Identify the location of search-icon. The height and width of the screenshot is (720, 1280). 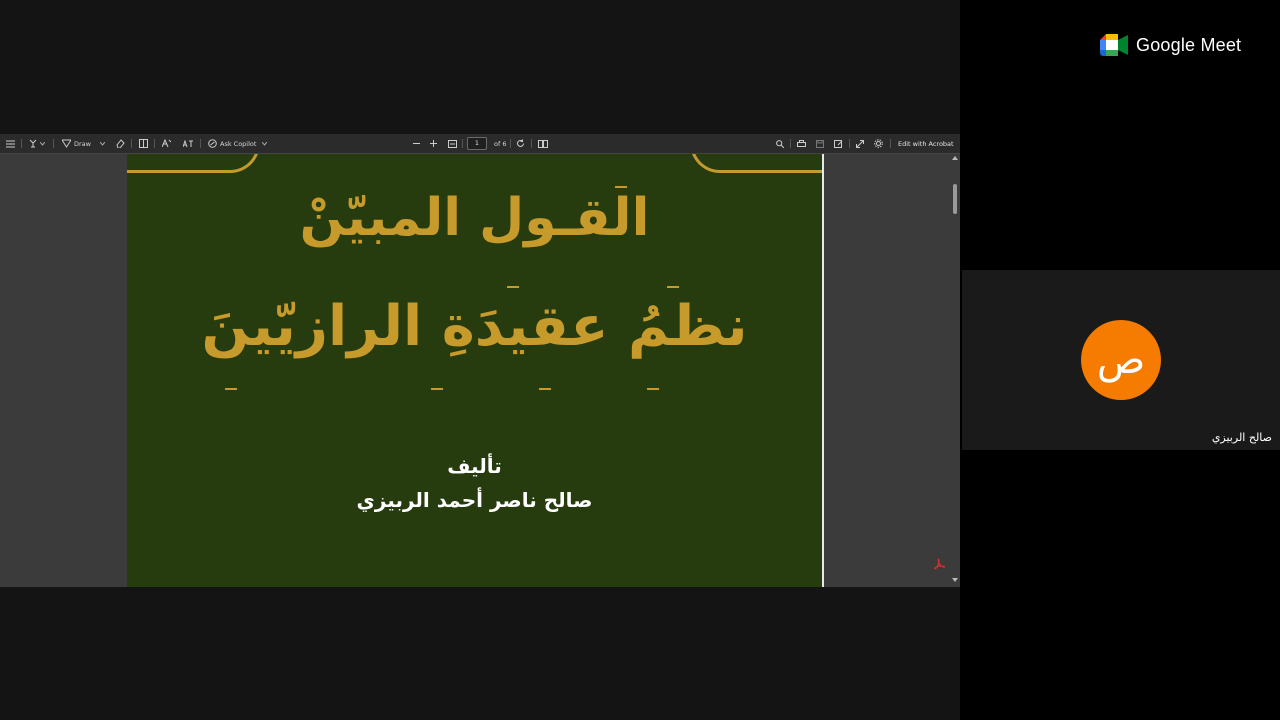
(780, 143).